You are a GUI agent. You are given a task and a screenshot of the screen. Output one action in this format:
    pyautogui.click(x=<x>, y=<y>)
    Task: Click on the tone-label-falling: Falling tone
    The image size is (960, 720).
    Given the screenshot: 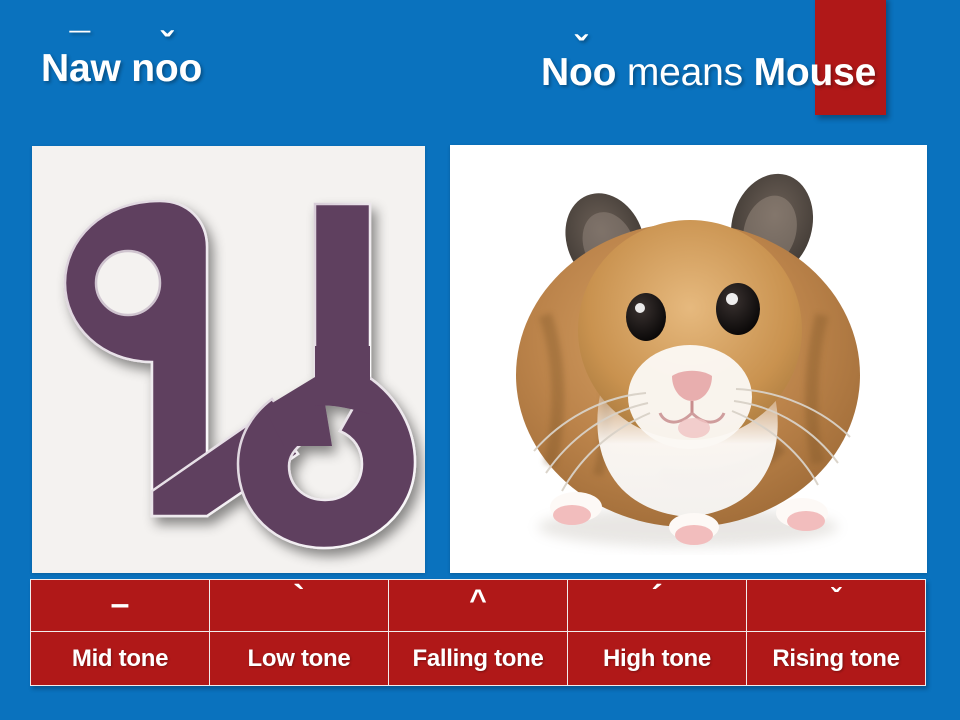 What is the action you would take?
    pyautogui.click(x=478, y=658)
    